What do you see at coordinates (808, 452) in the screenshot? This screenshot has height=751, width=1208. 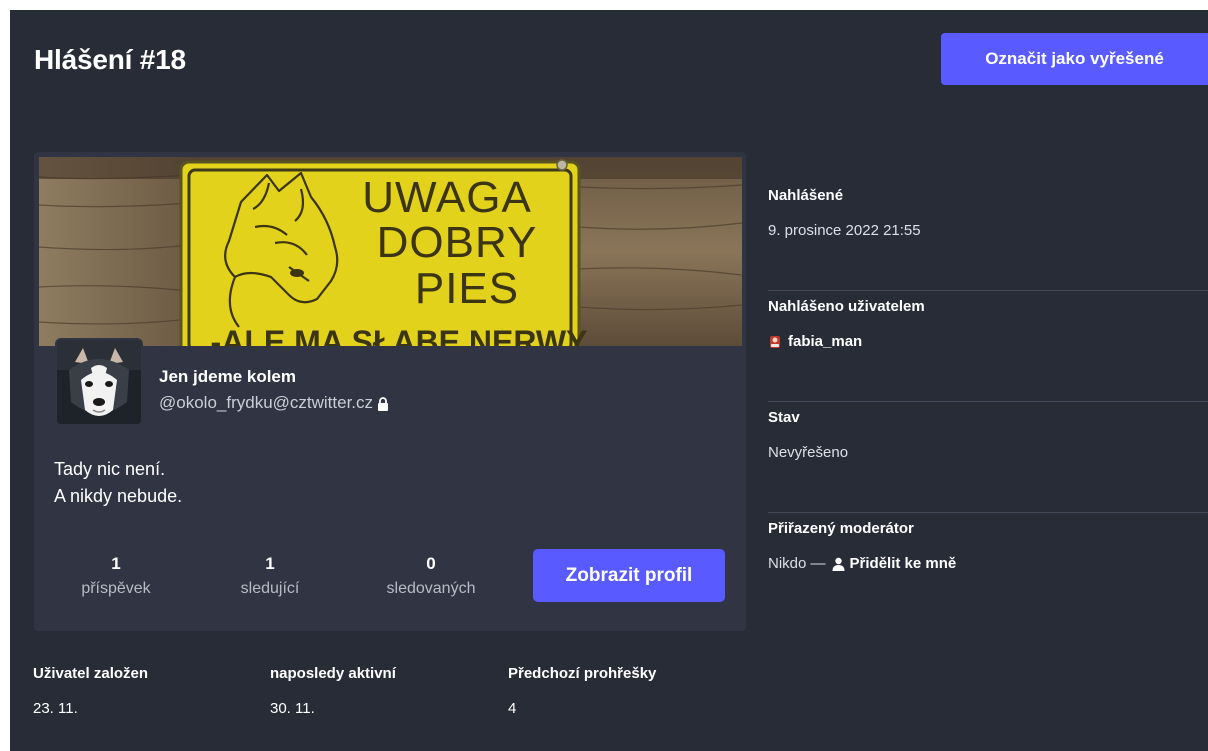 I see `meta-status-value: Nevyřešeno` at bounding box center [808, 452].